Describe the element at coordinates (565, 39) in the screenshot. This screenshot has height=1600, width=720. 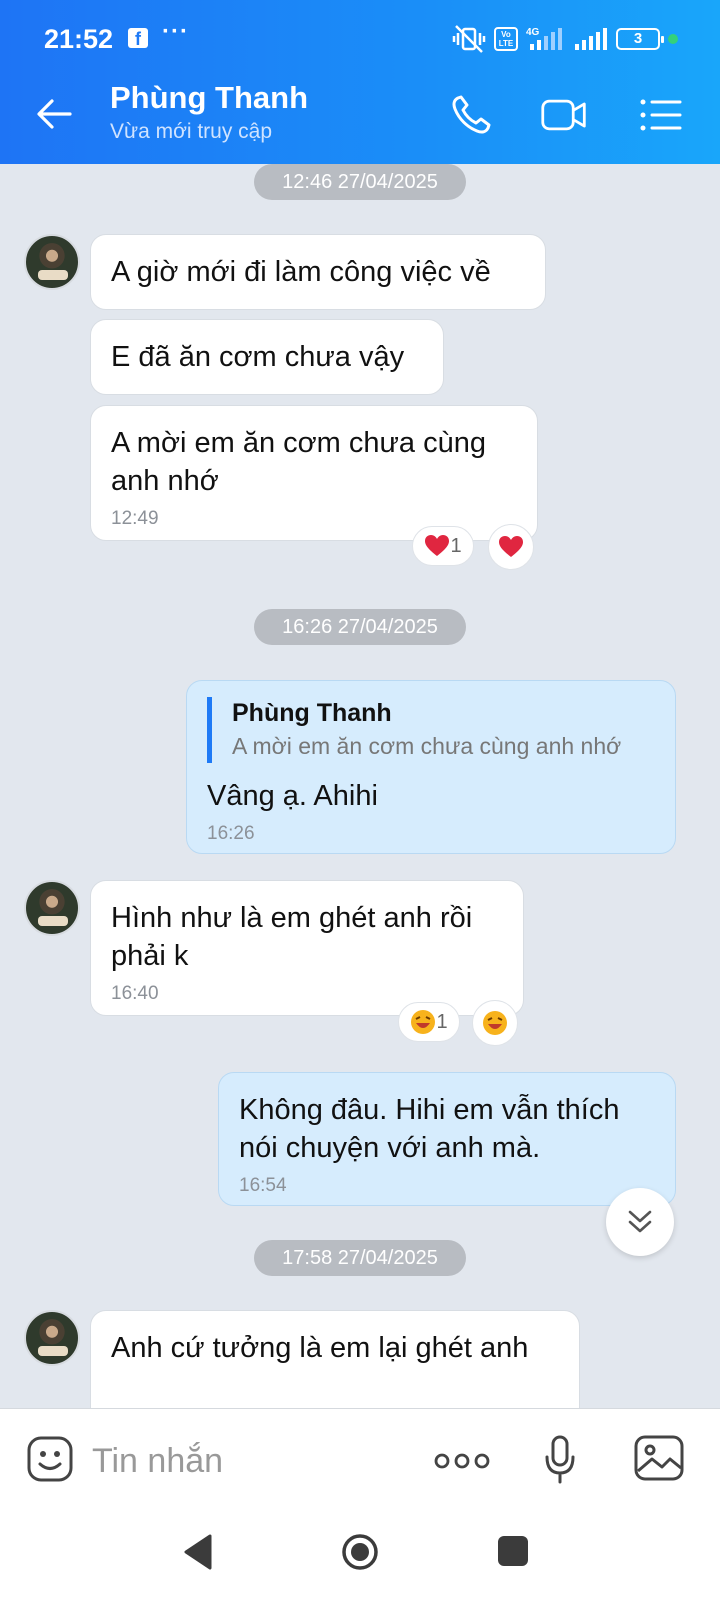
I see `status-icons: Vo LTE 4G 3` at that location.